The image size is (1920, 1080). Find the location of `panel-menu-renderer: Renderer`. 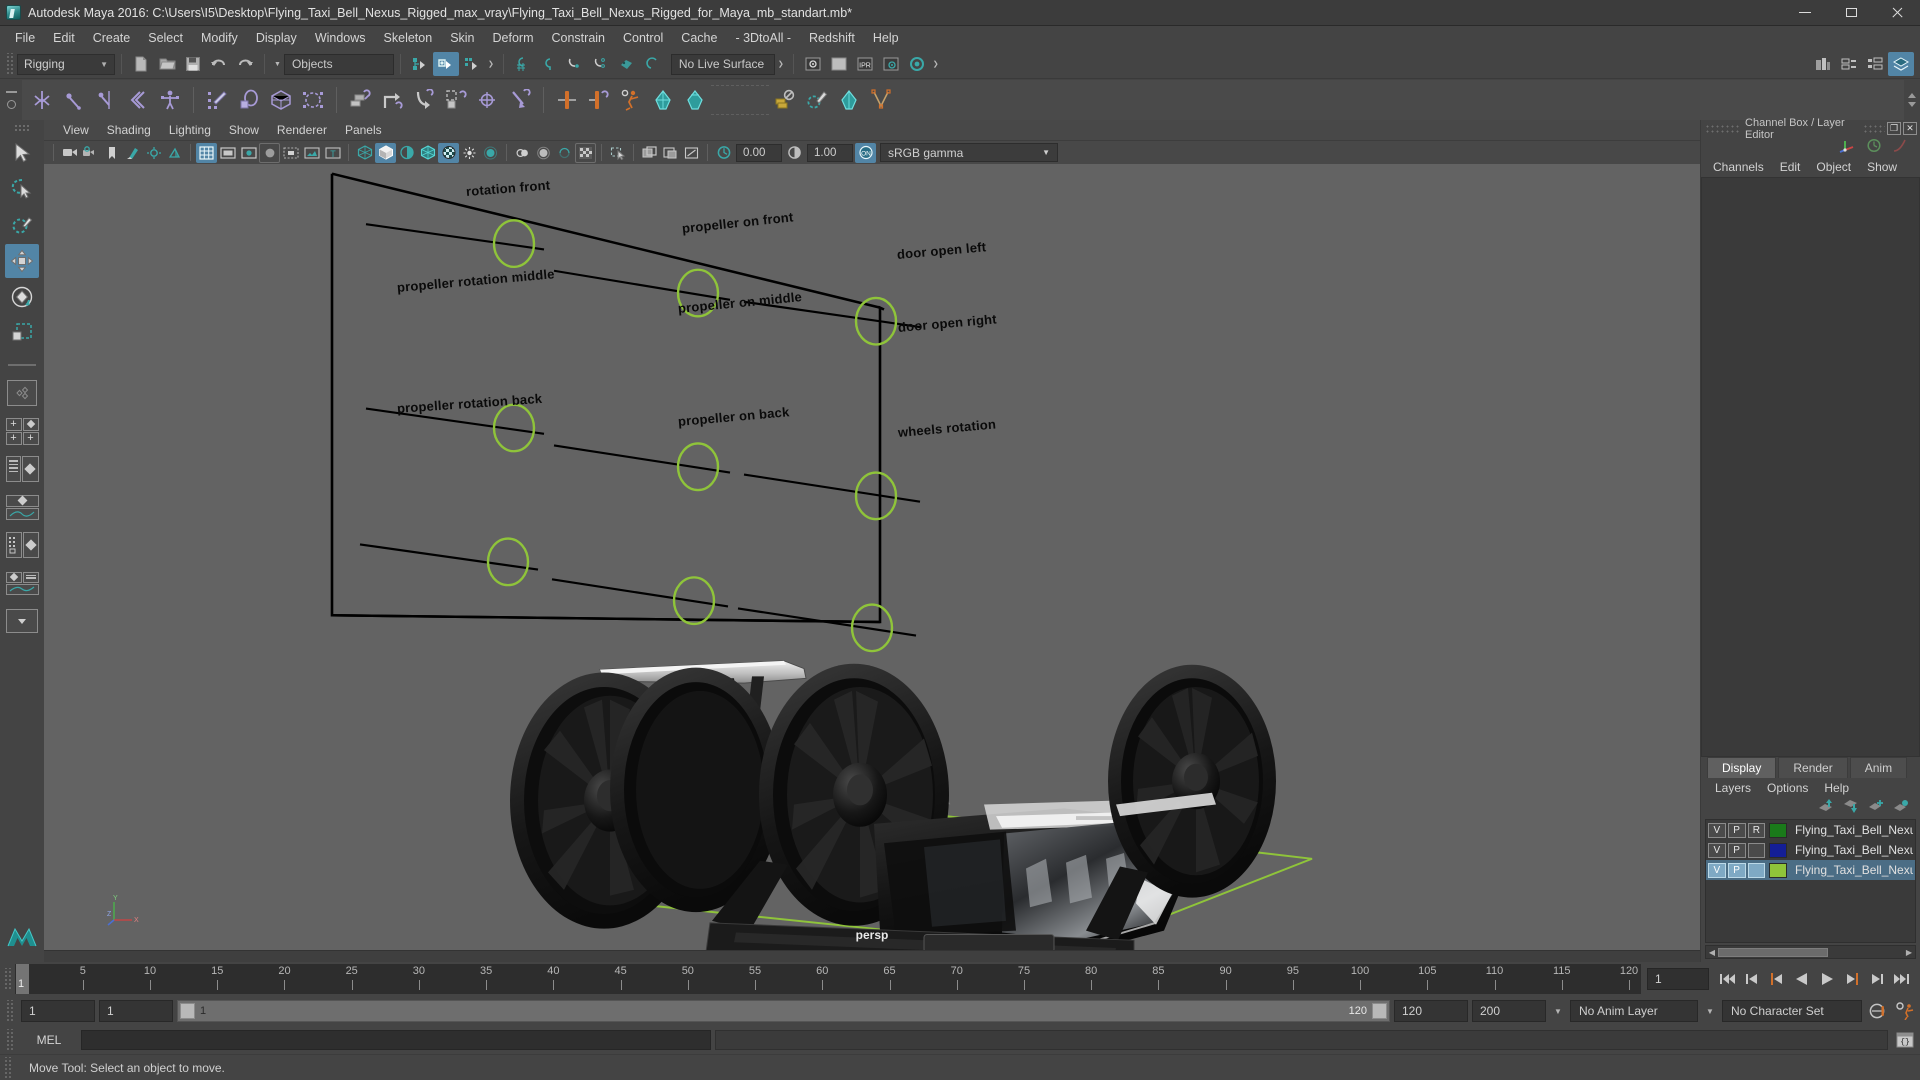

panel-menu-renderer: Renderer is located at coordinates (302, 130).